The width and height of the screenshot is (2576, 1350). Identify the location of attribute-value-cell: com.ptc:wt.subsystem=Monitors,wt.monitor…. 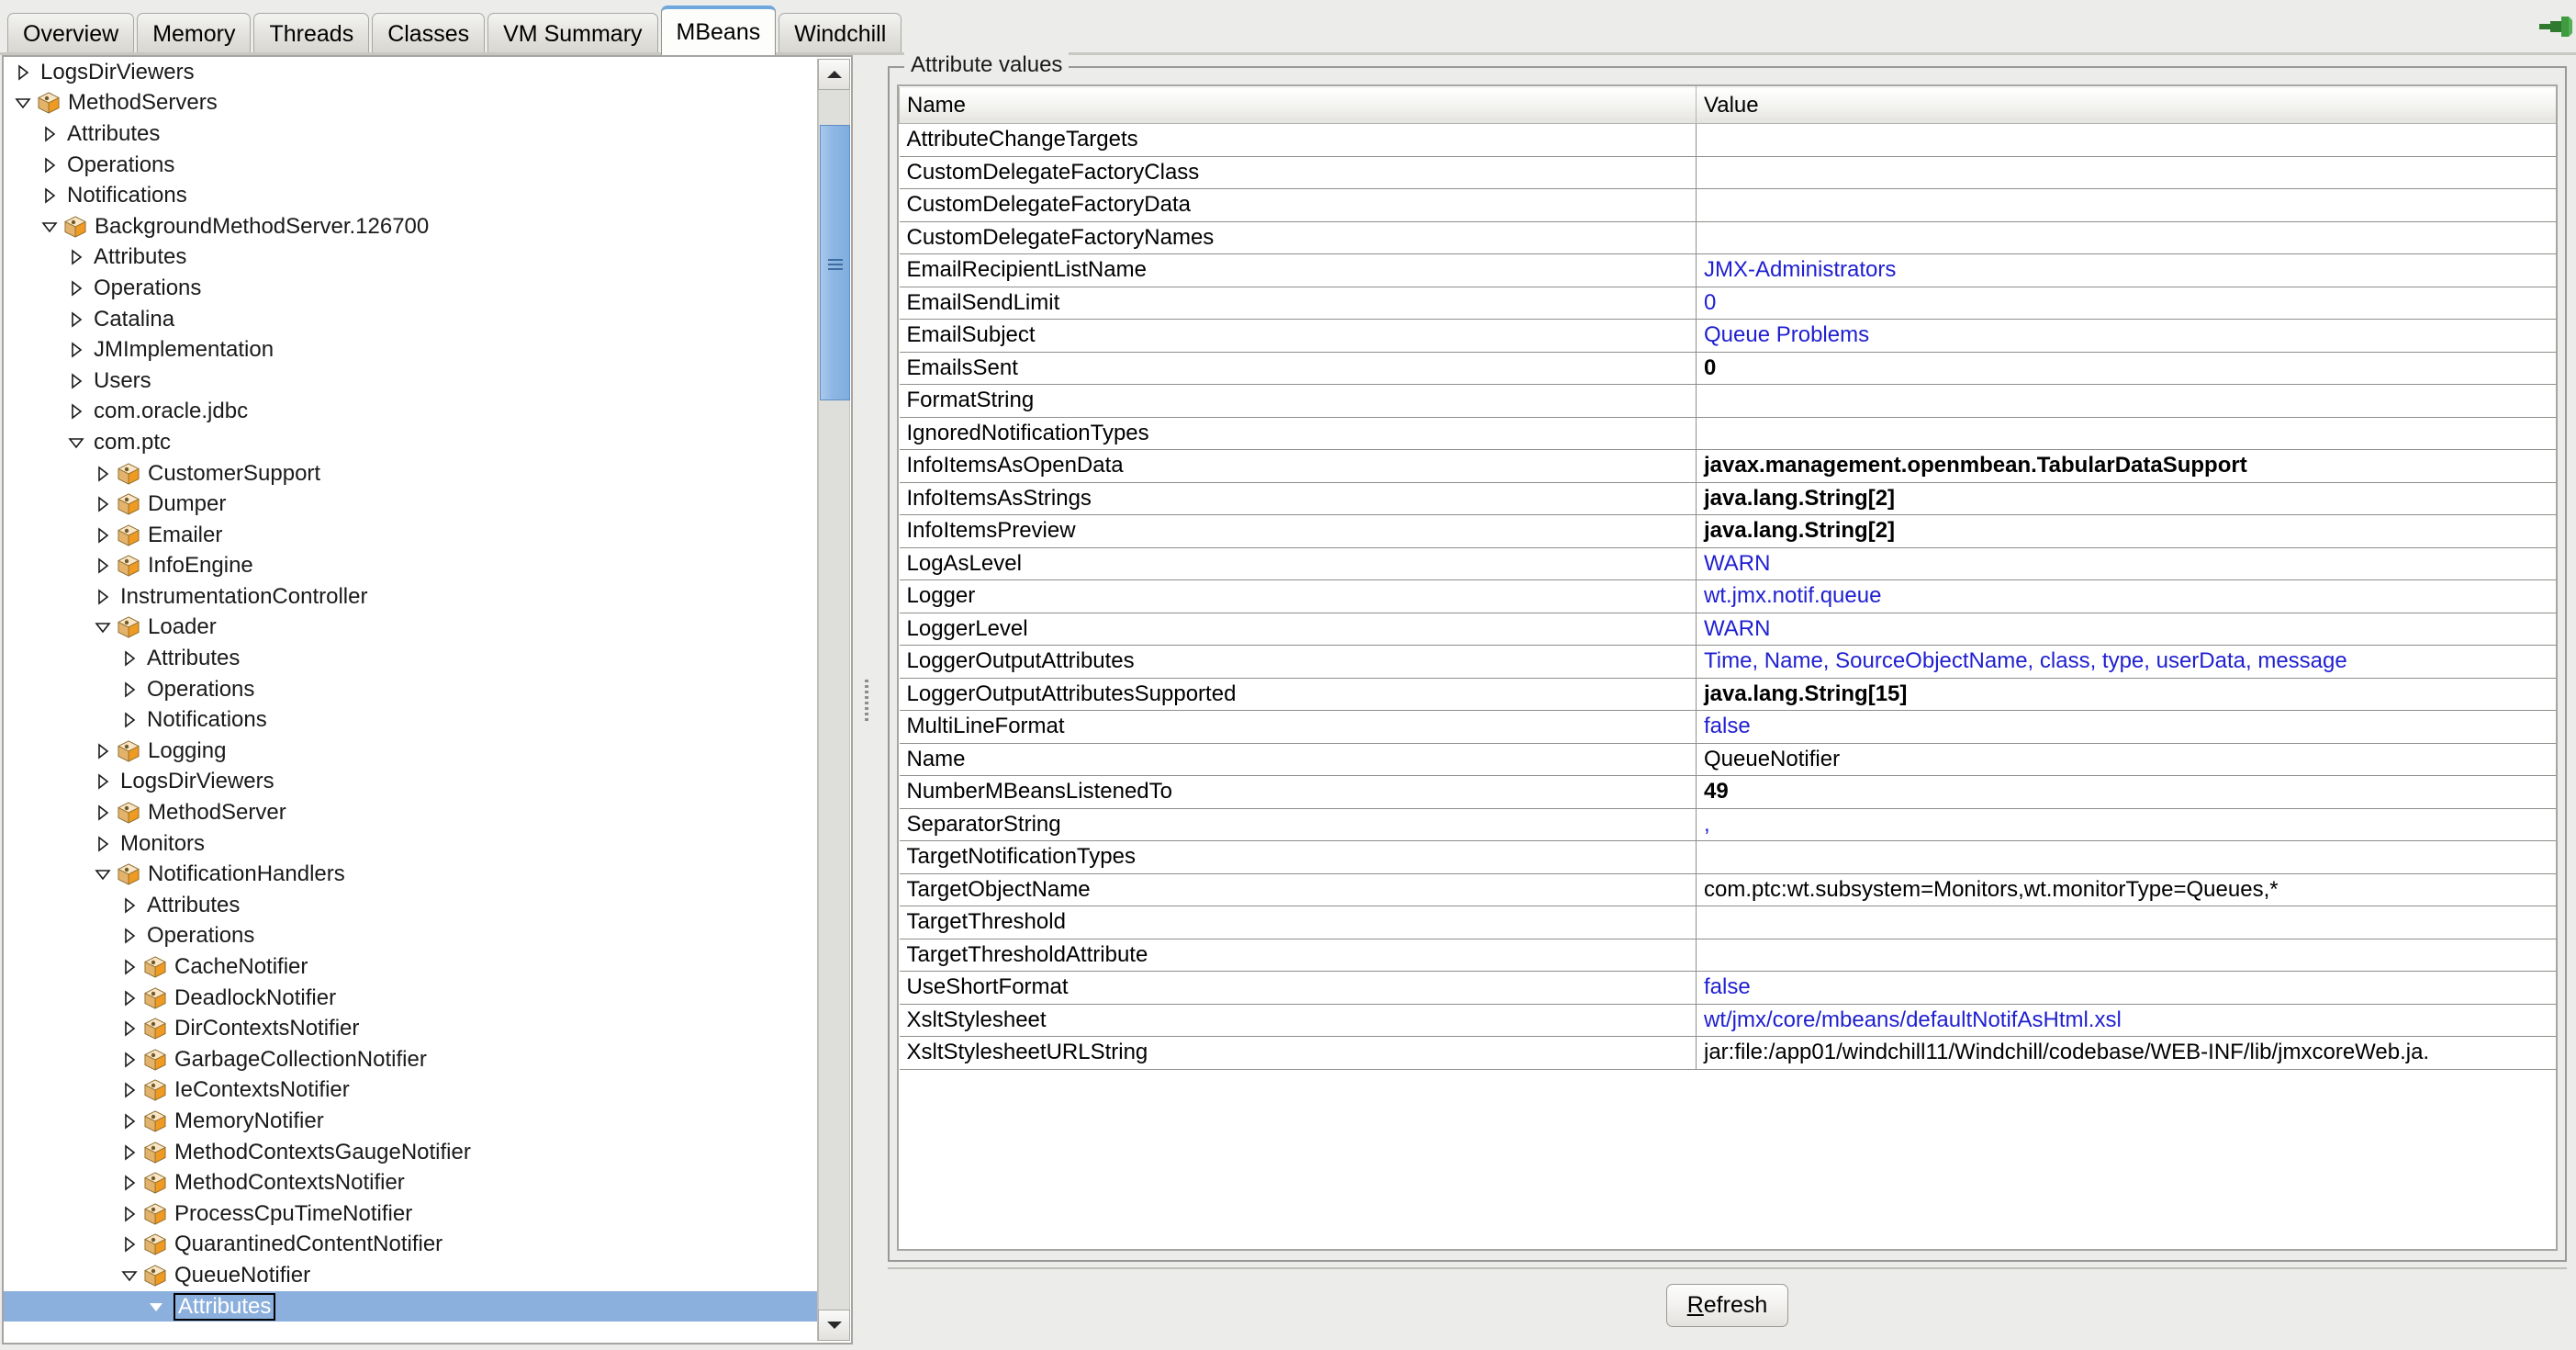
(2126, 889).